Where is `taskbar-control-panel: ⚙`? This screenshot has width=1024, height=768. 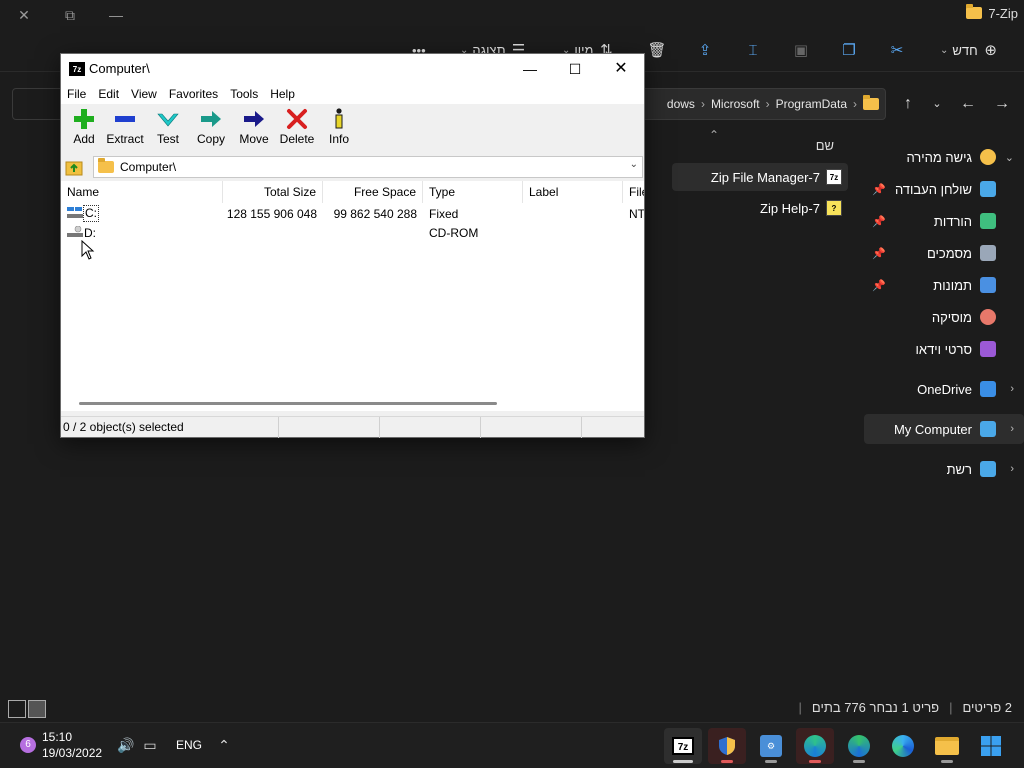 taskbar-control-panel: ⚙ is located at coordinates (771, 746).